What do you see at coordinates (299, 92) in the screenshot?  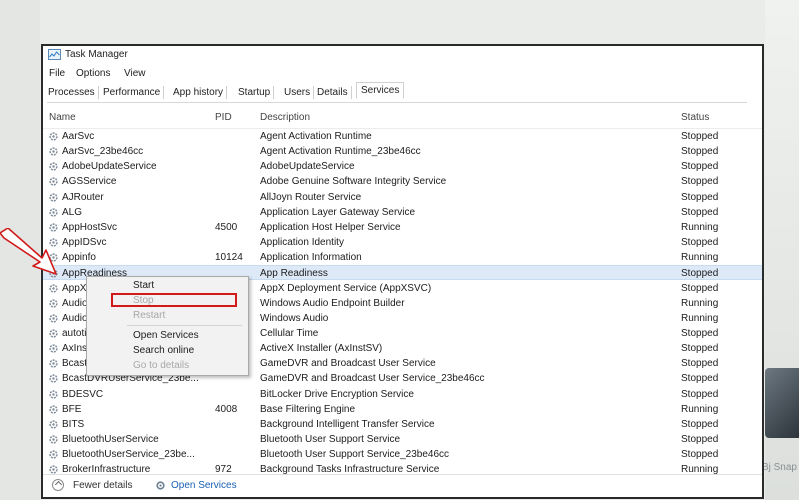 I see `tab-users: Users` at bounding box center [299, 92].